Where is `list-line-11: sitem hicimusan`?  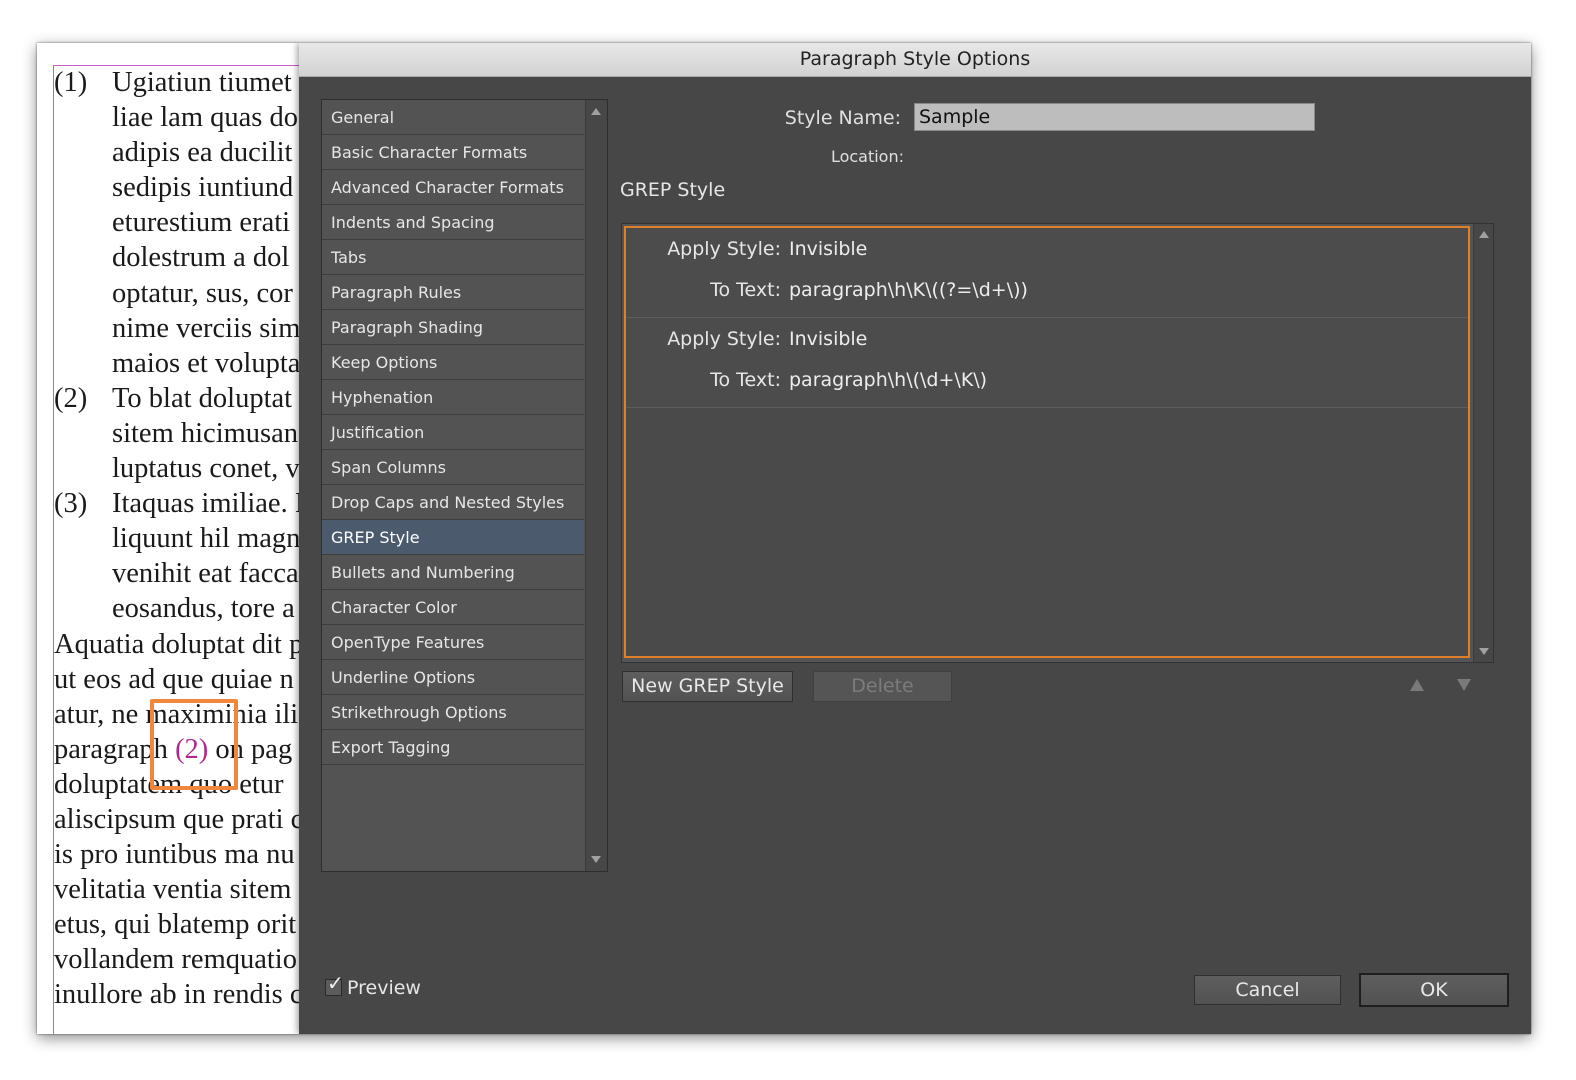
list-line-11: sitem hicimusan is located at coordinates (176, 433).